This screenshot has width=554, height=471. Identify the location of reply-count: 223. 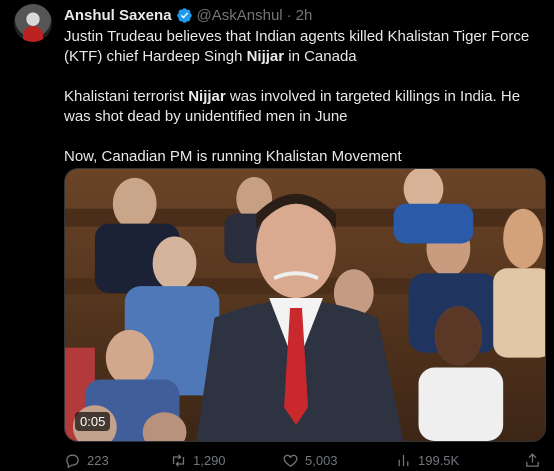
(98, 460).